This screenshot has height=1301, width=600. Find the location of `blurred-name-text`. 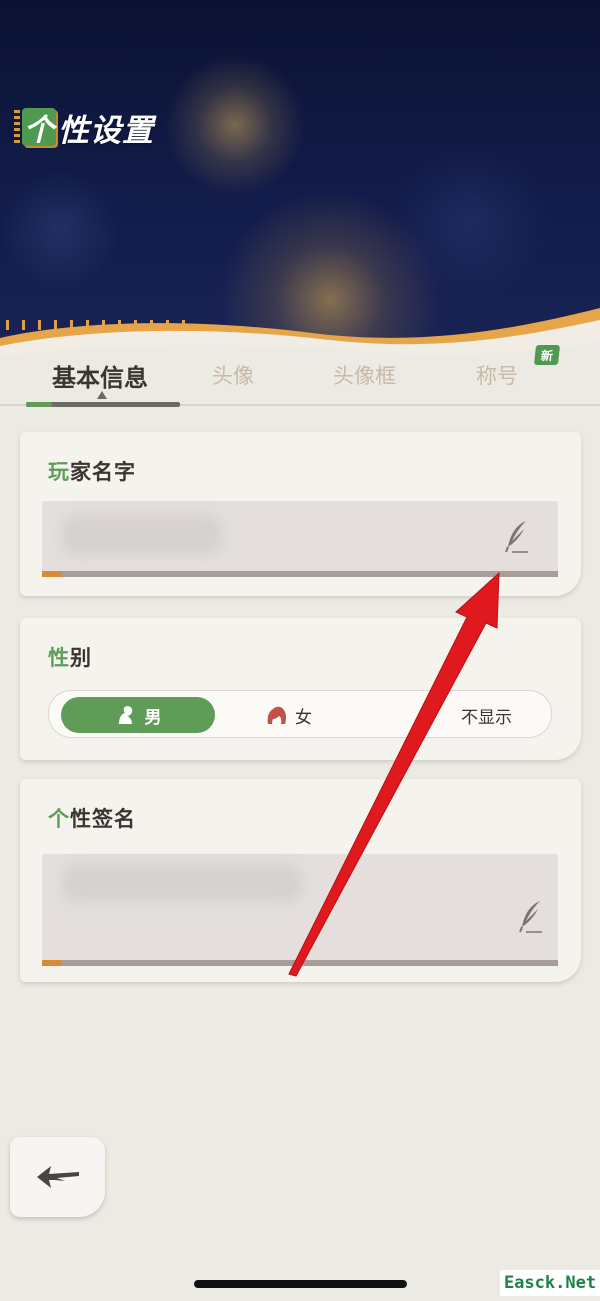

blurred-name-text is located at coordinates (142, 535).